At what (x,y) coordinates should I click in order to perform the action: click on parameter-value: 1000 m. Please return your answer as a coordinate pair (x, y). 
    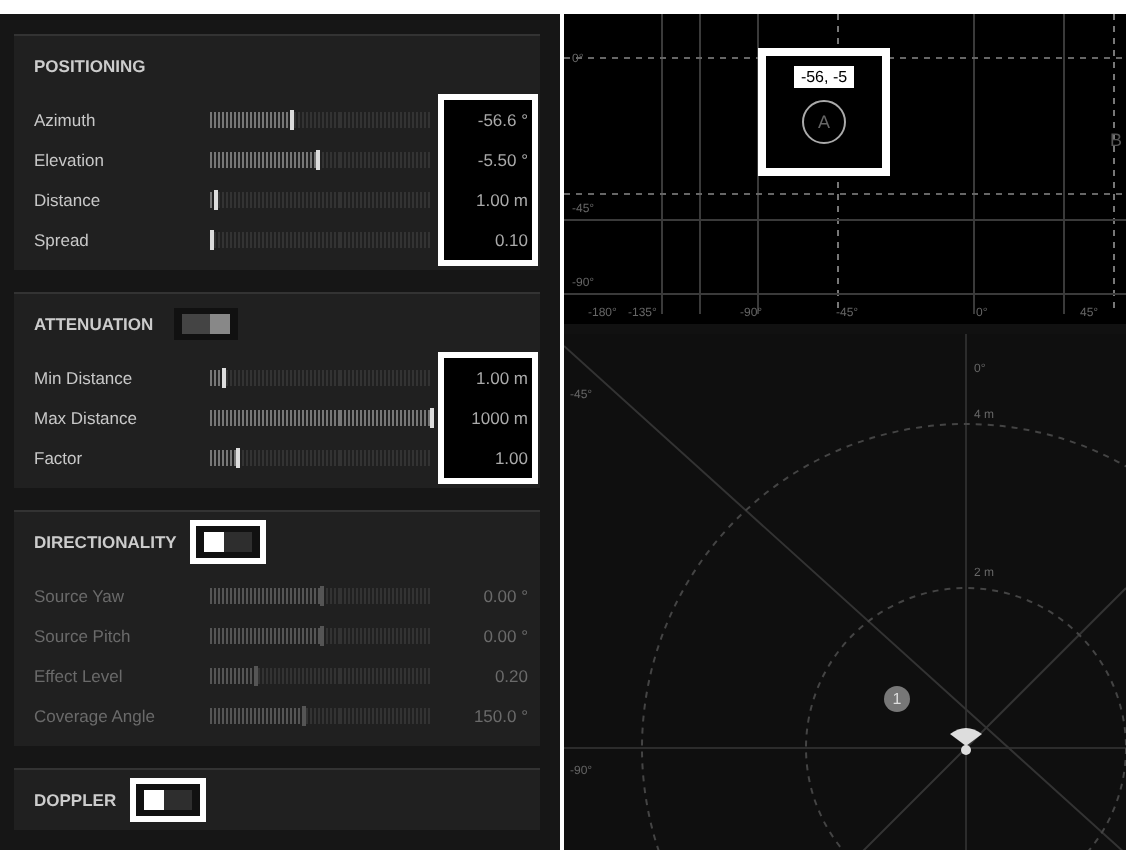
    Looking at the image, I should click on (499, 418).